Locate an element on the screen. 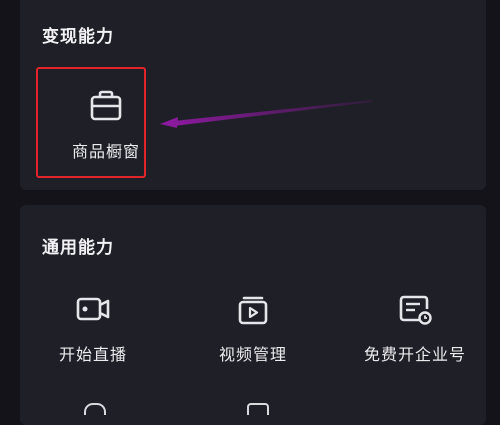 Image resolution: width=500 pixels, height=425 pixels. start-live-button: 开始直播 is located at coordinates (93, 344).